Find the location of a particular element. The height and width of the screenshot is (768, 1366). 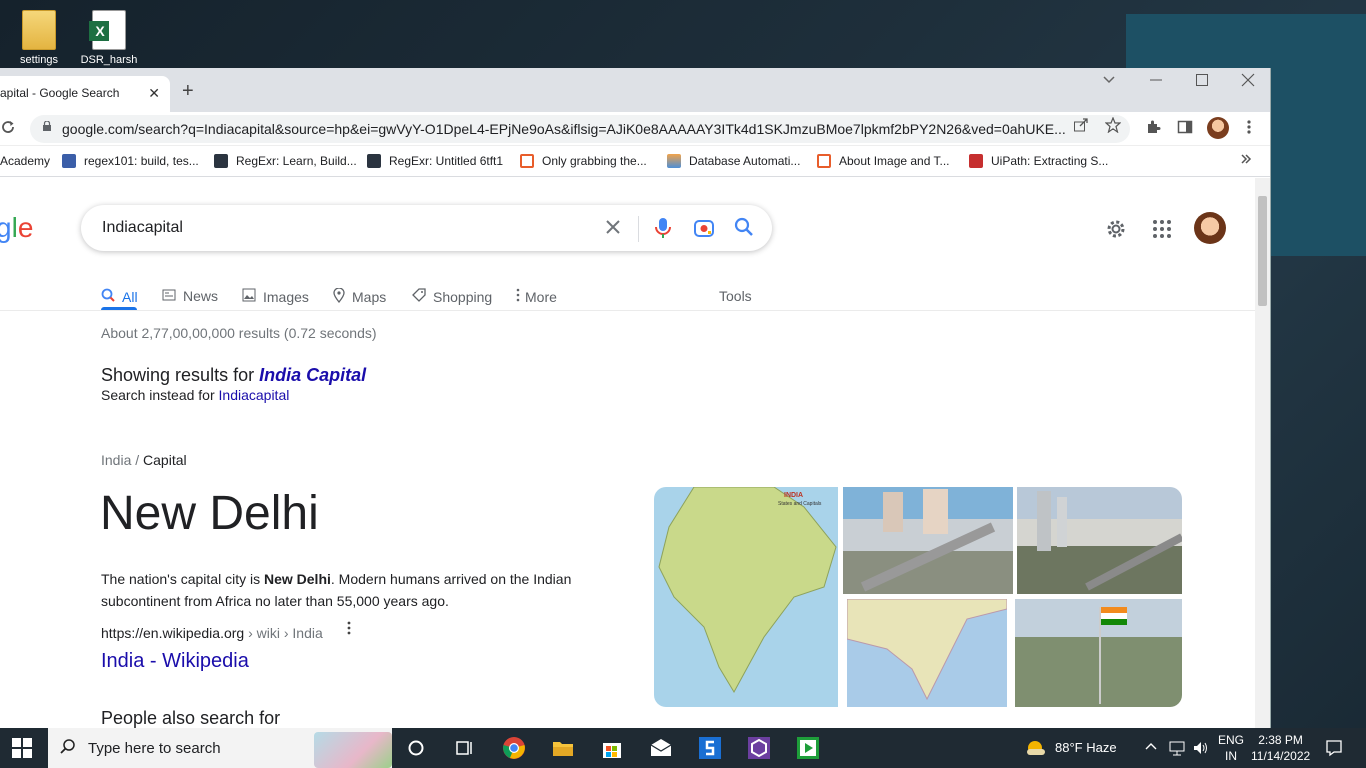

citation-path: › wiki › India is located at coordinates (283, 633).